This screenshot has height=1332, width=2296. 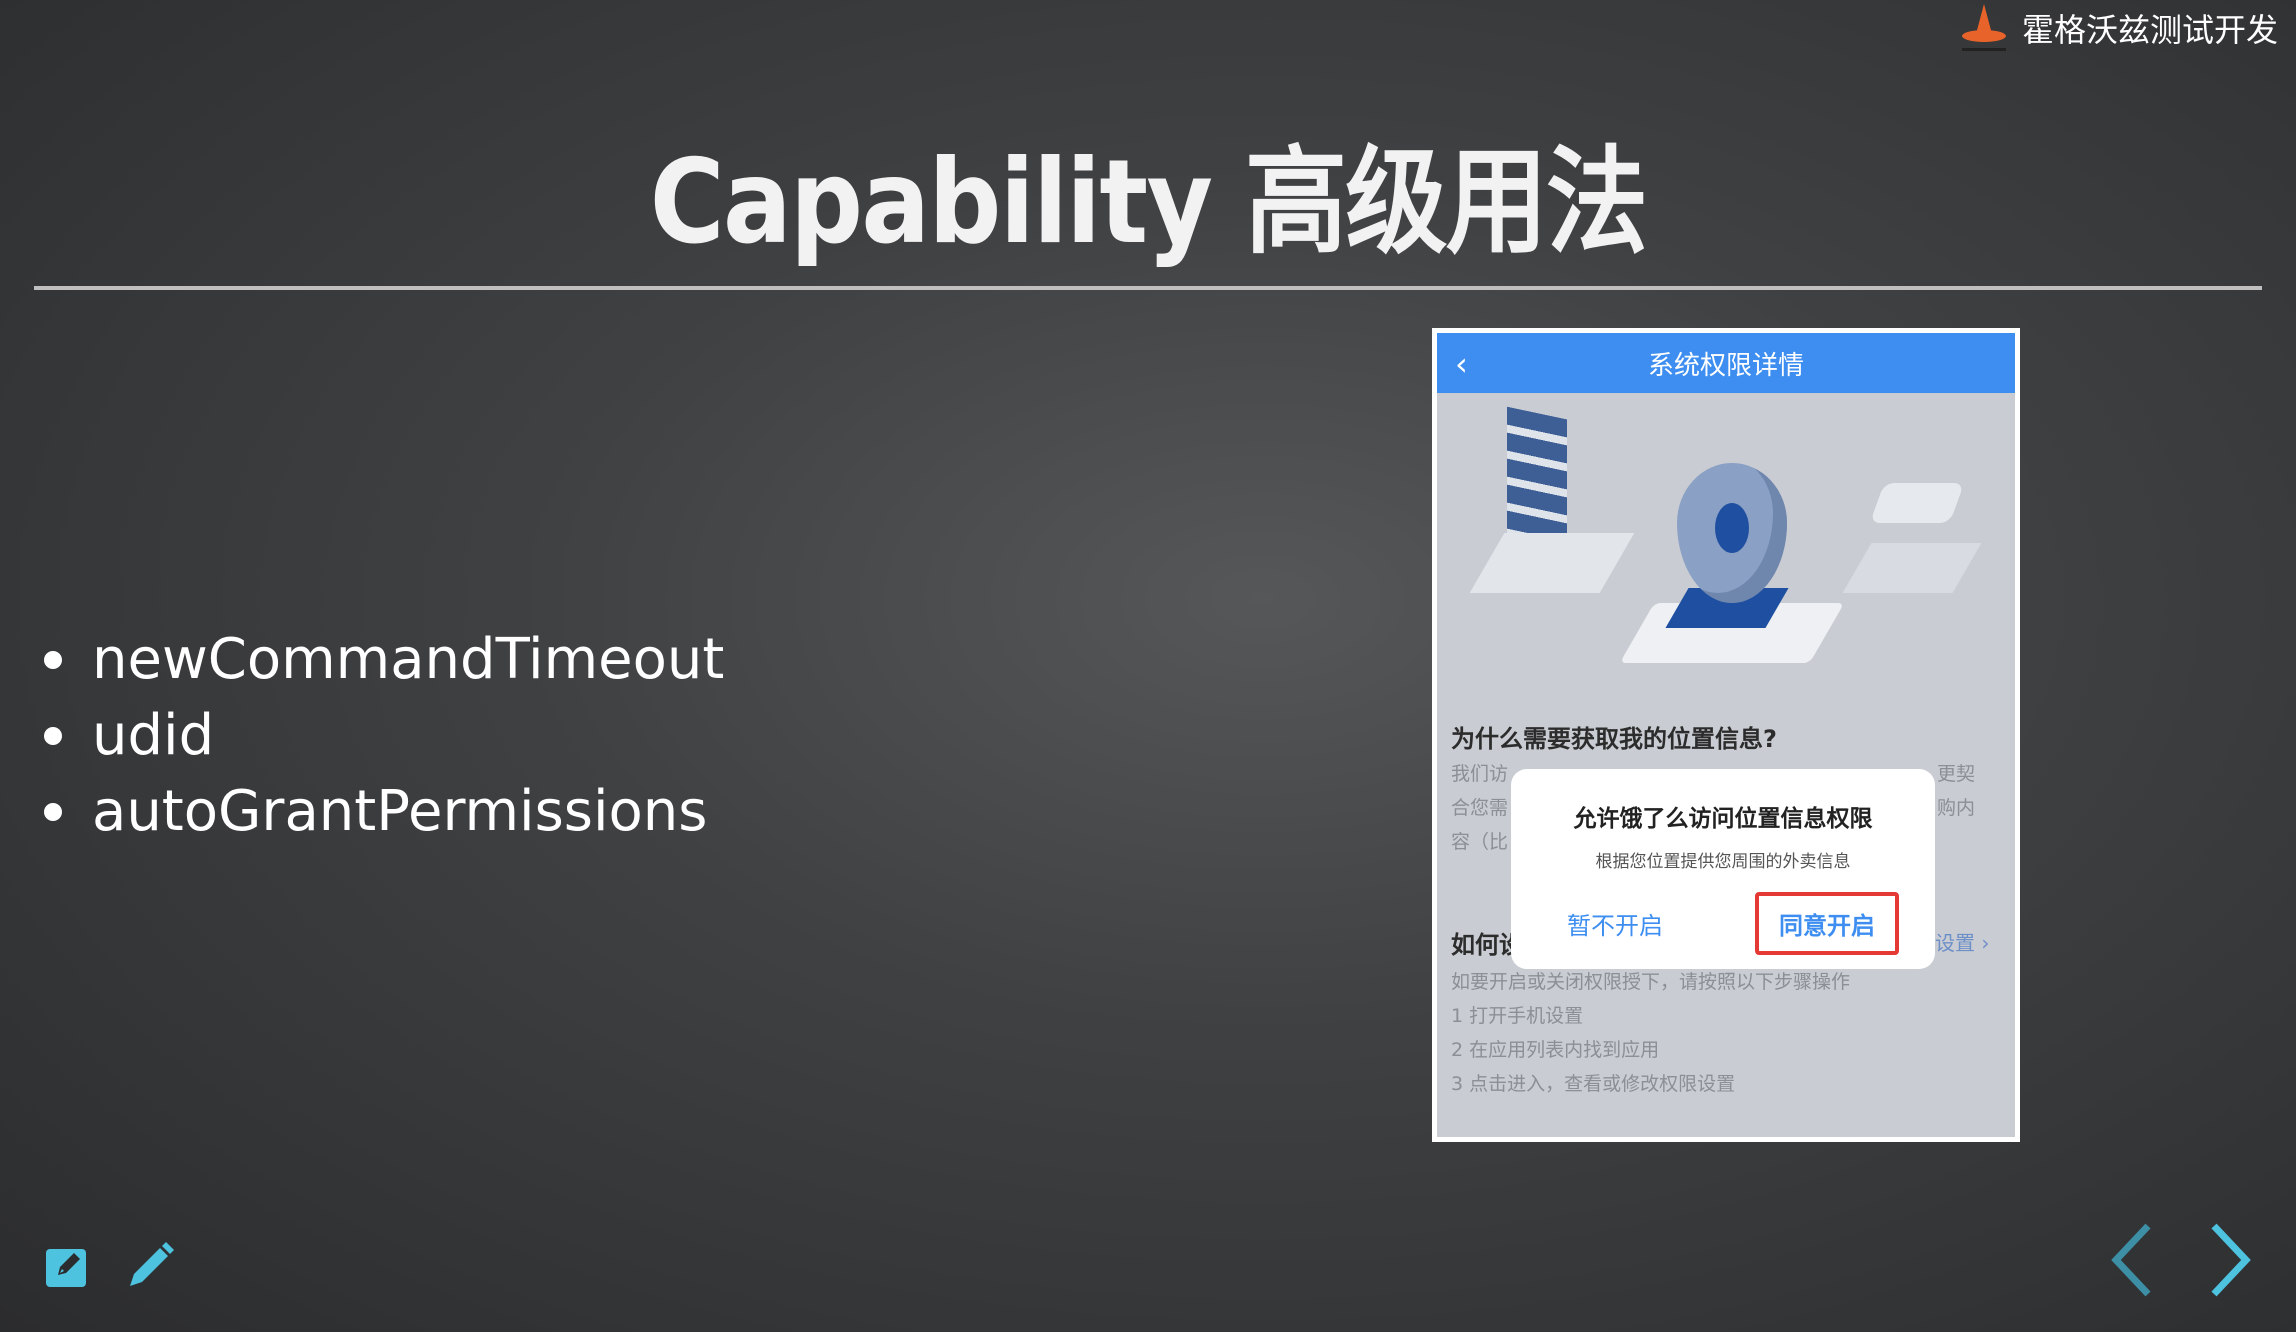 What do you see at coordinates (1555, 1050) in the screenshot?
I see `step-item: 2 在应用列表内找到应用` at bounding box center [1555, 1050].